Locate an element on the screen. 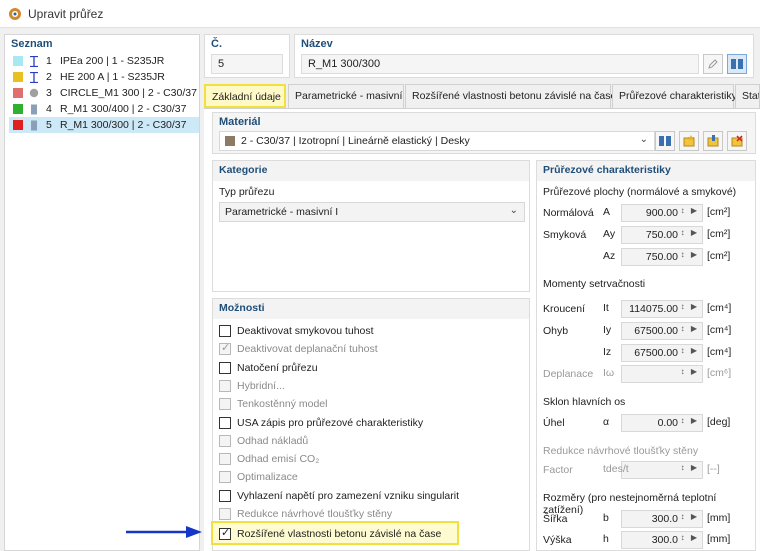 This screenshot has height=551, width=760. inertia-Iy-value: 67500.00 is located at coordinates (656, 331).